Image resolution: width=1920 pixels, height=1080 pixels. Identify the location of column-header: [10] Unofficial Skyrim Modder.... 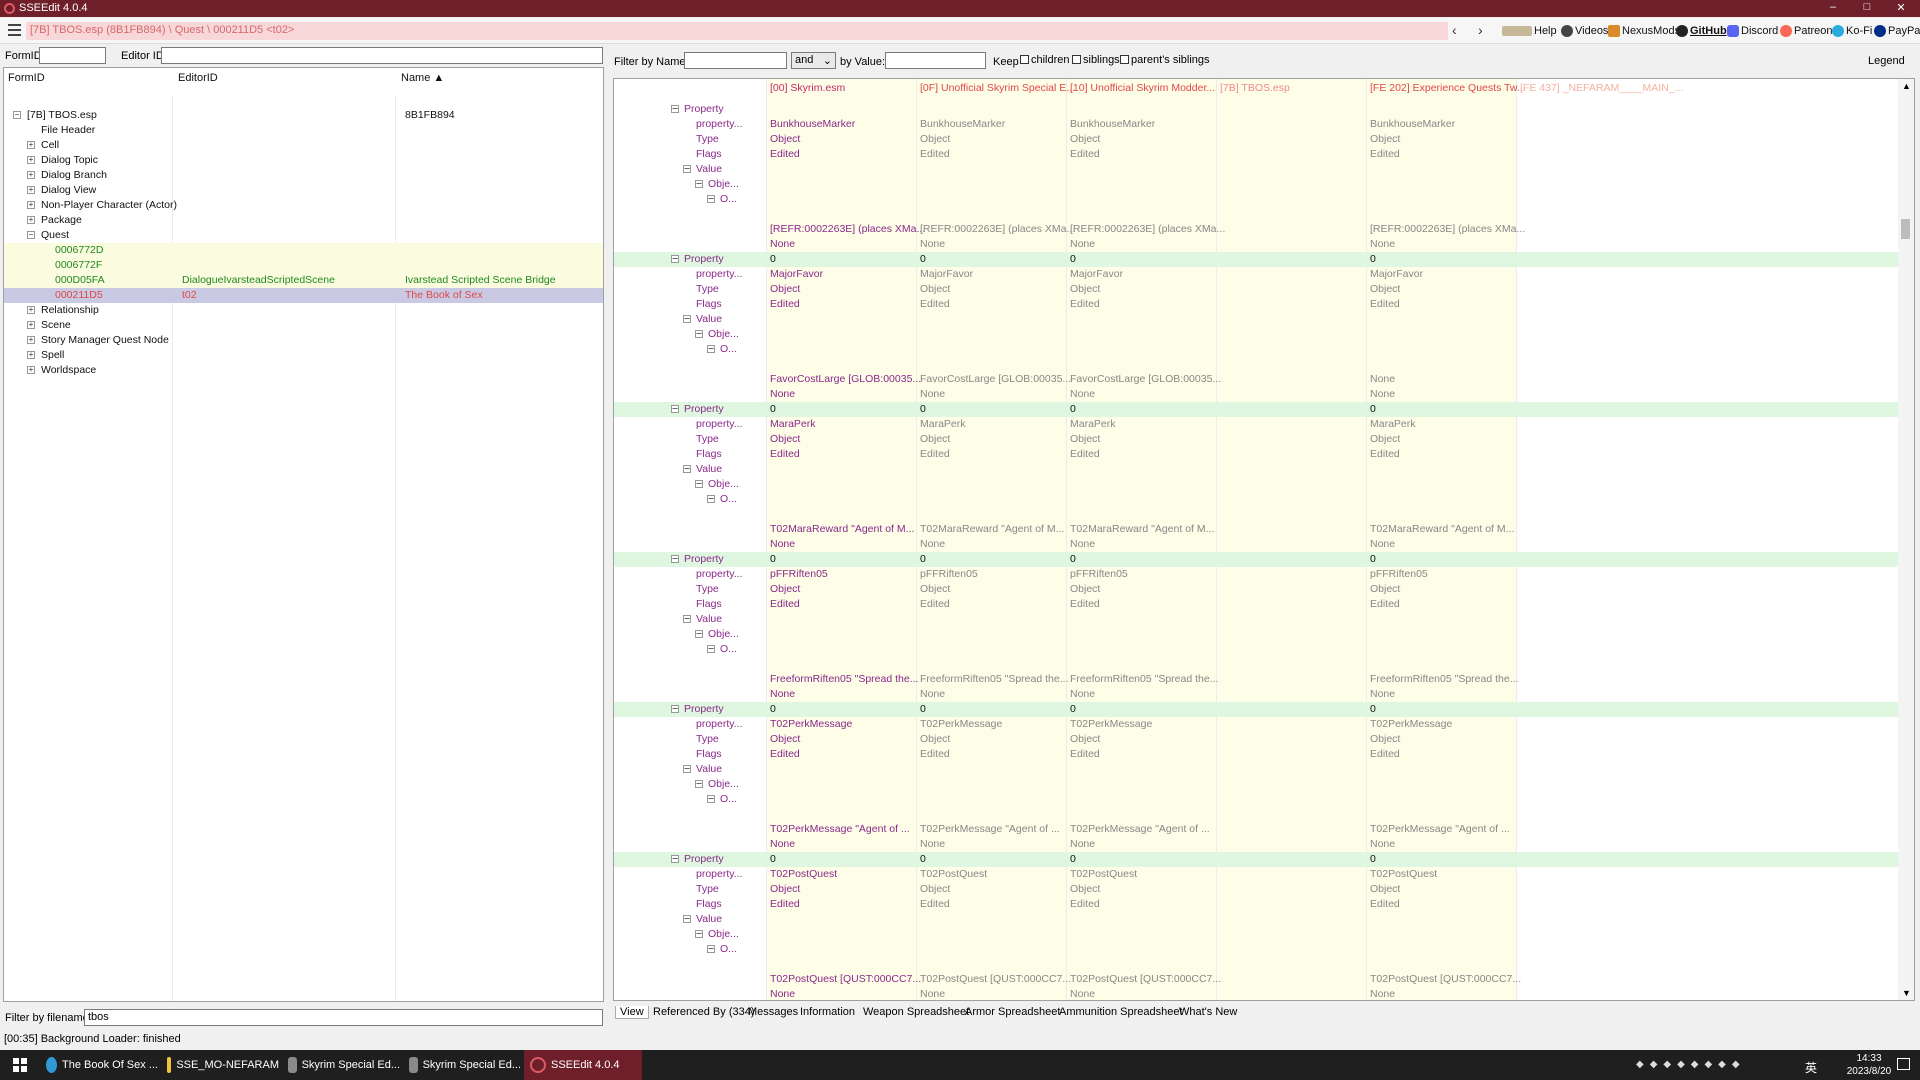
(1142, 88).